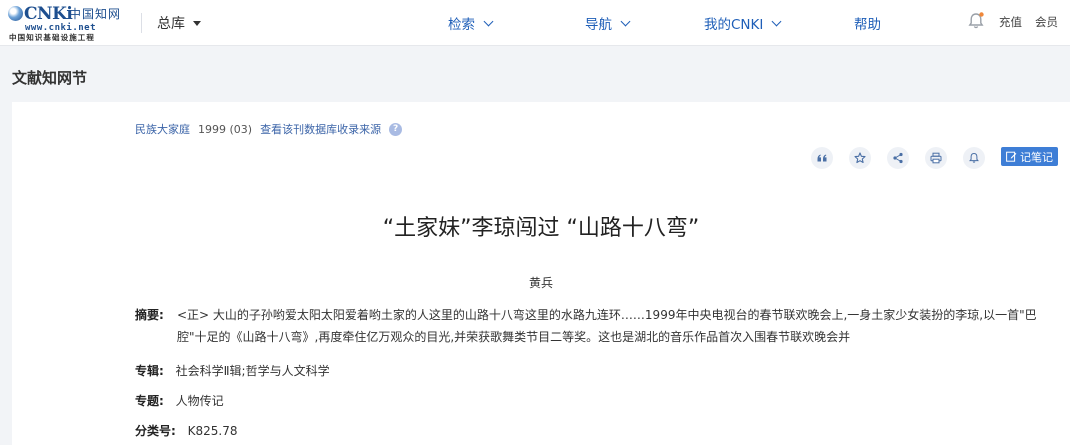  I want to click on journal-link: 民族大家庭, so click(162, 129).